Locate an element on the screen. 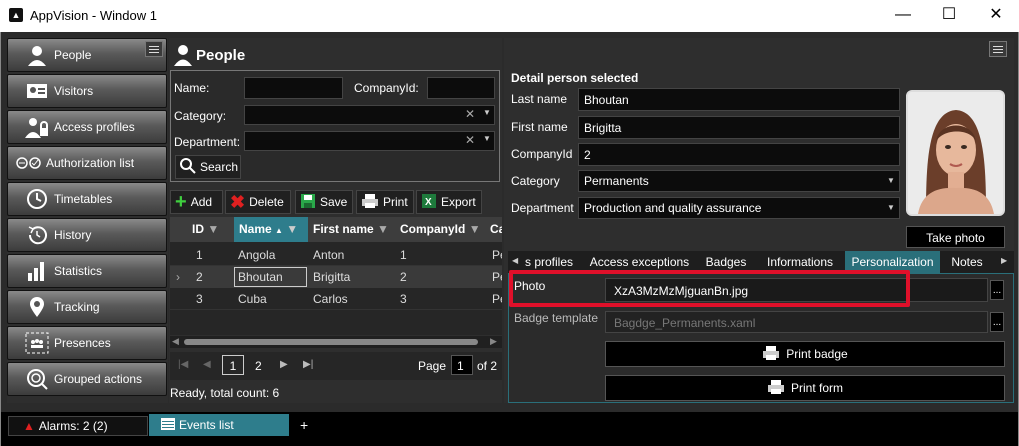  sidebar-item-statistics: Statistics is located at coordinates (87, 271).